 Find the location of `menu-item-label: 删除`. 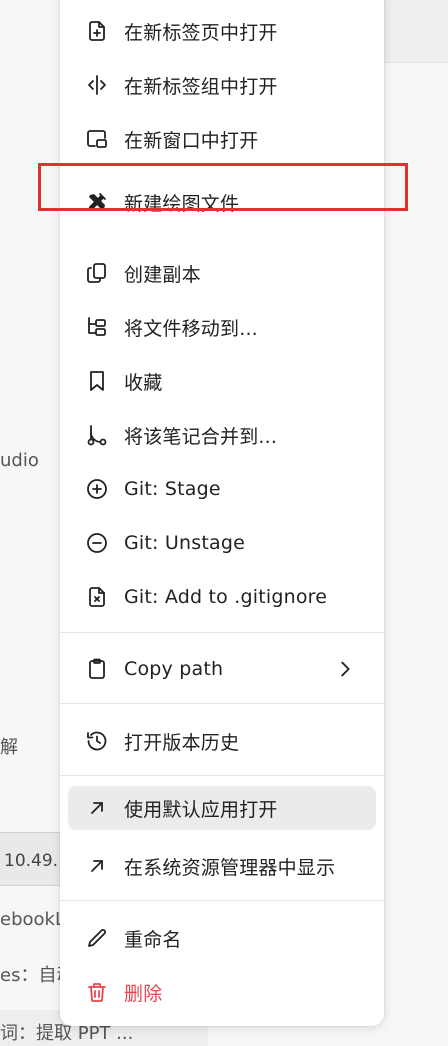

menu-item-label: 删除 is located at coordinates (143, 993).